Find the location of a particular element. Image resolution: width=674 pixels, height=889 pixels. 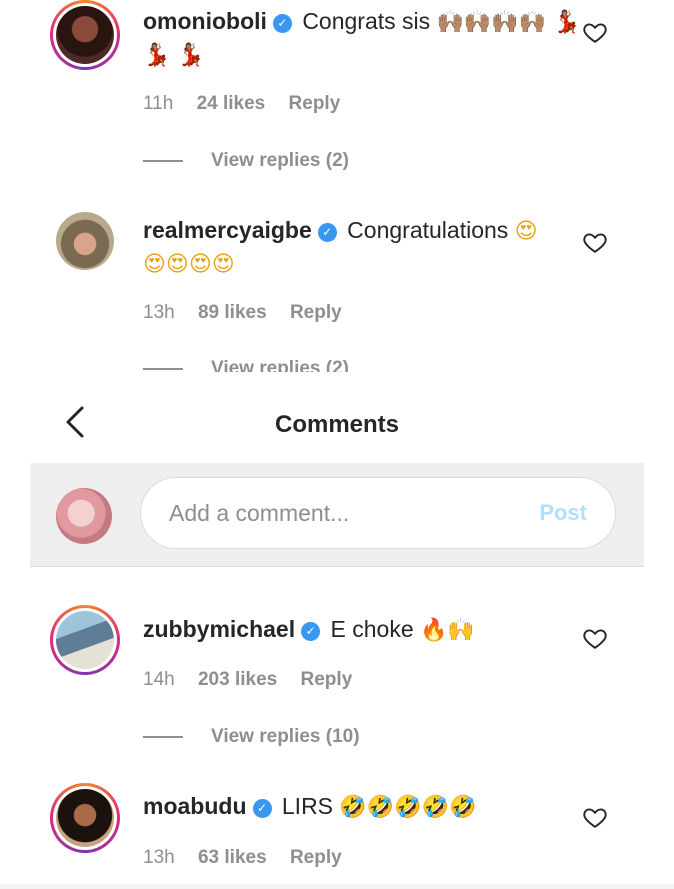

bottom-edge is located at coordinates (337, 886).